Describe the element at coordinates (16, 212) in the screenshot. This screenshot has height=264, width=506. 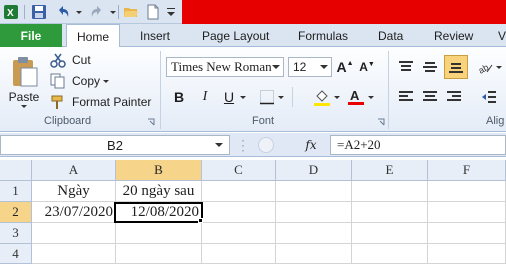
I see `row-header-2: 2` at that location.